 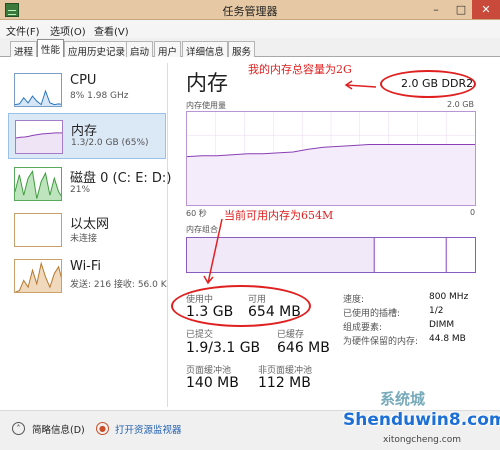 I want to click on composition-chart-label: 内存组合, so click(x=202, y=229).